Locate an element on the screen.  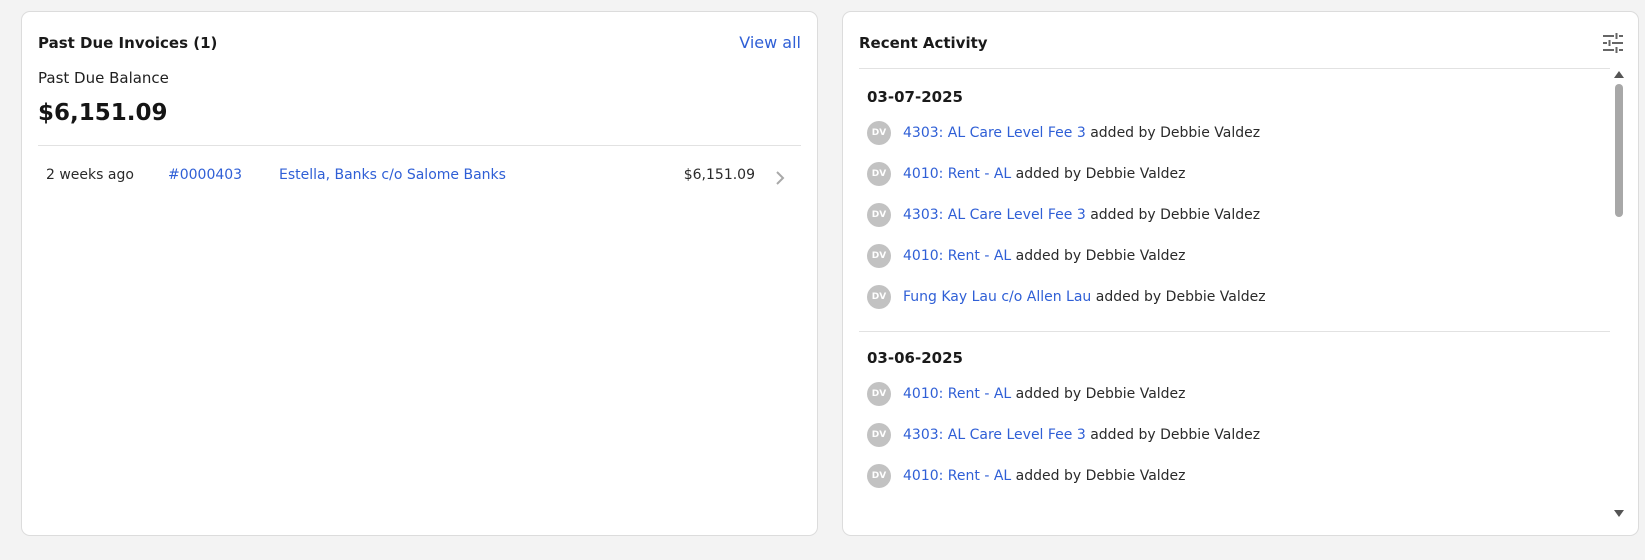
scroll-down-arrow-icon is located at coordinates (1619, 513).